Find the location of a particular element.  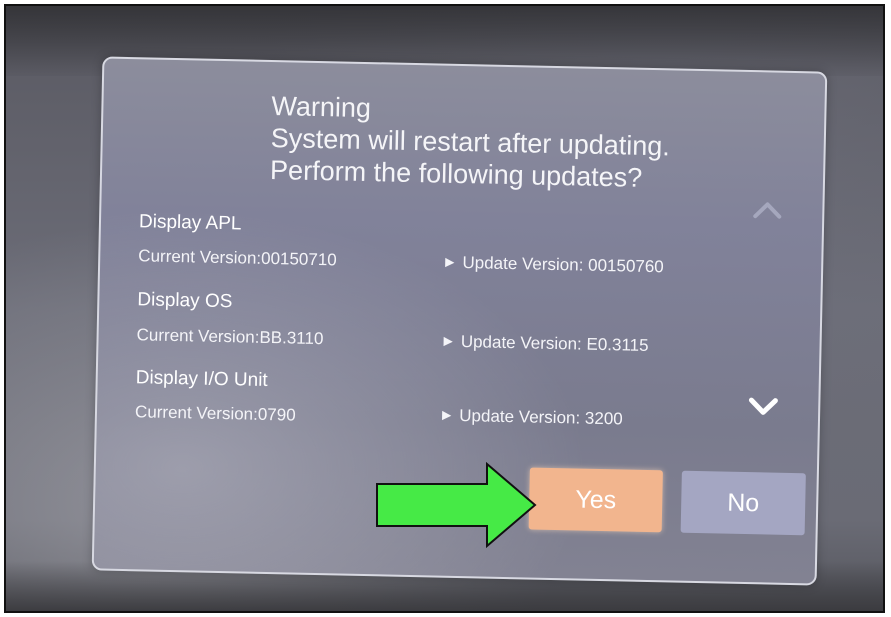

update-version-display-apl: ▶ Update Version: 00150760 is located at coordinates (554, 265).